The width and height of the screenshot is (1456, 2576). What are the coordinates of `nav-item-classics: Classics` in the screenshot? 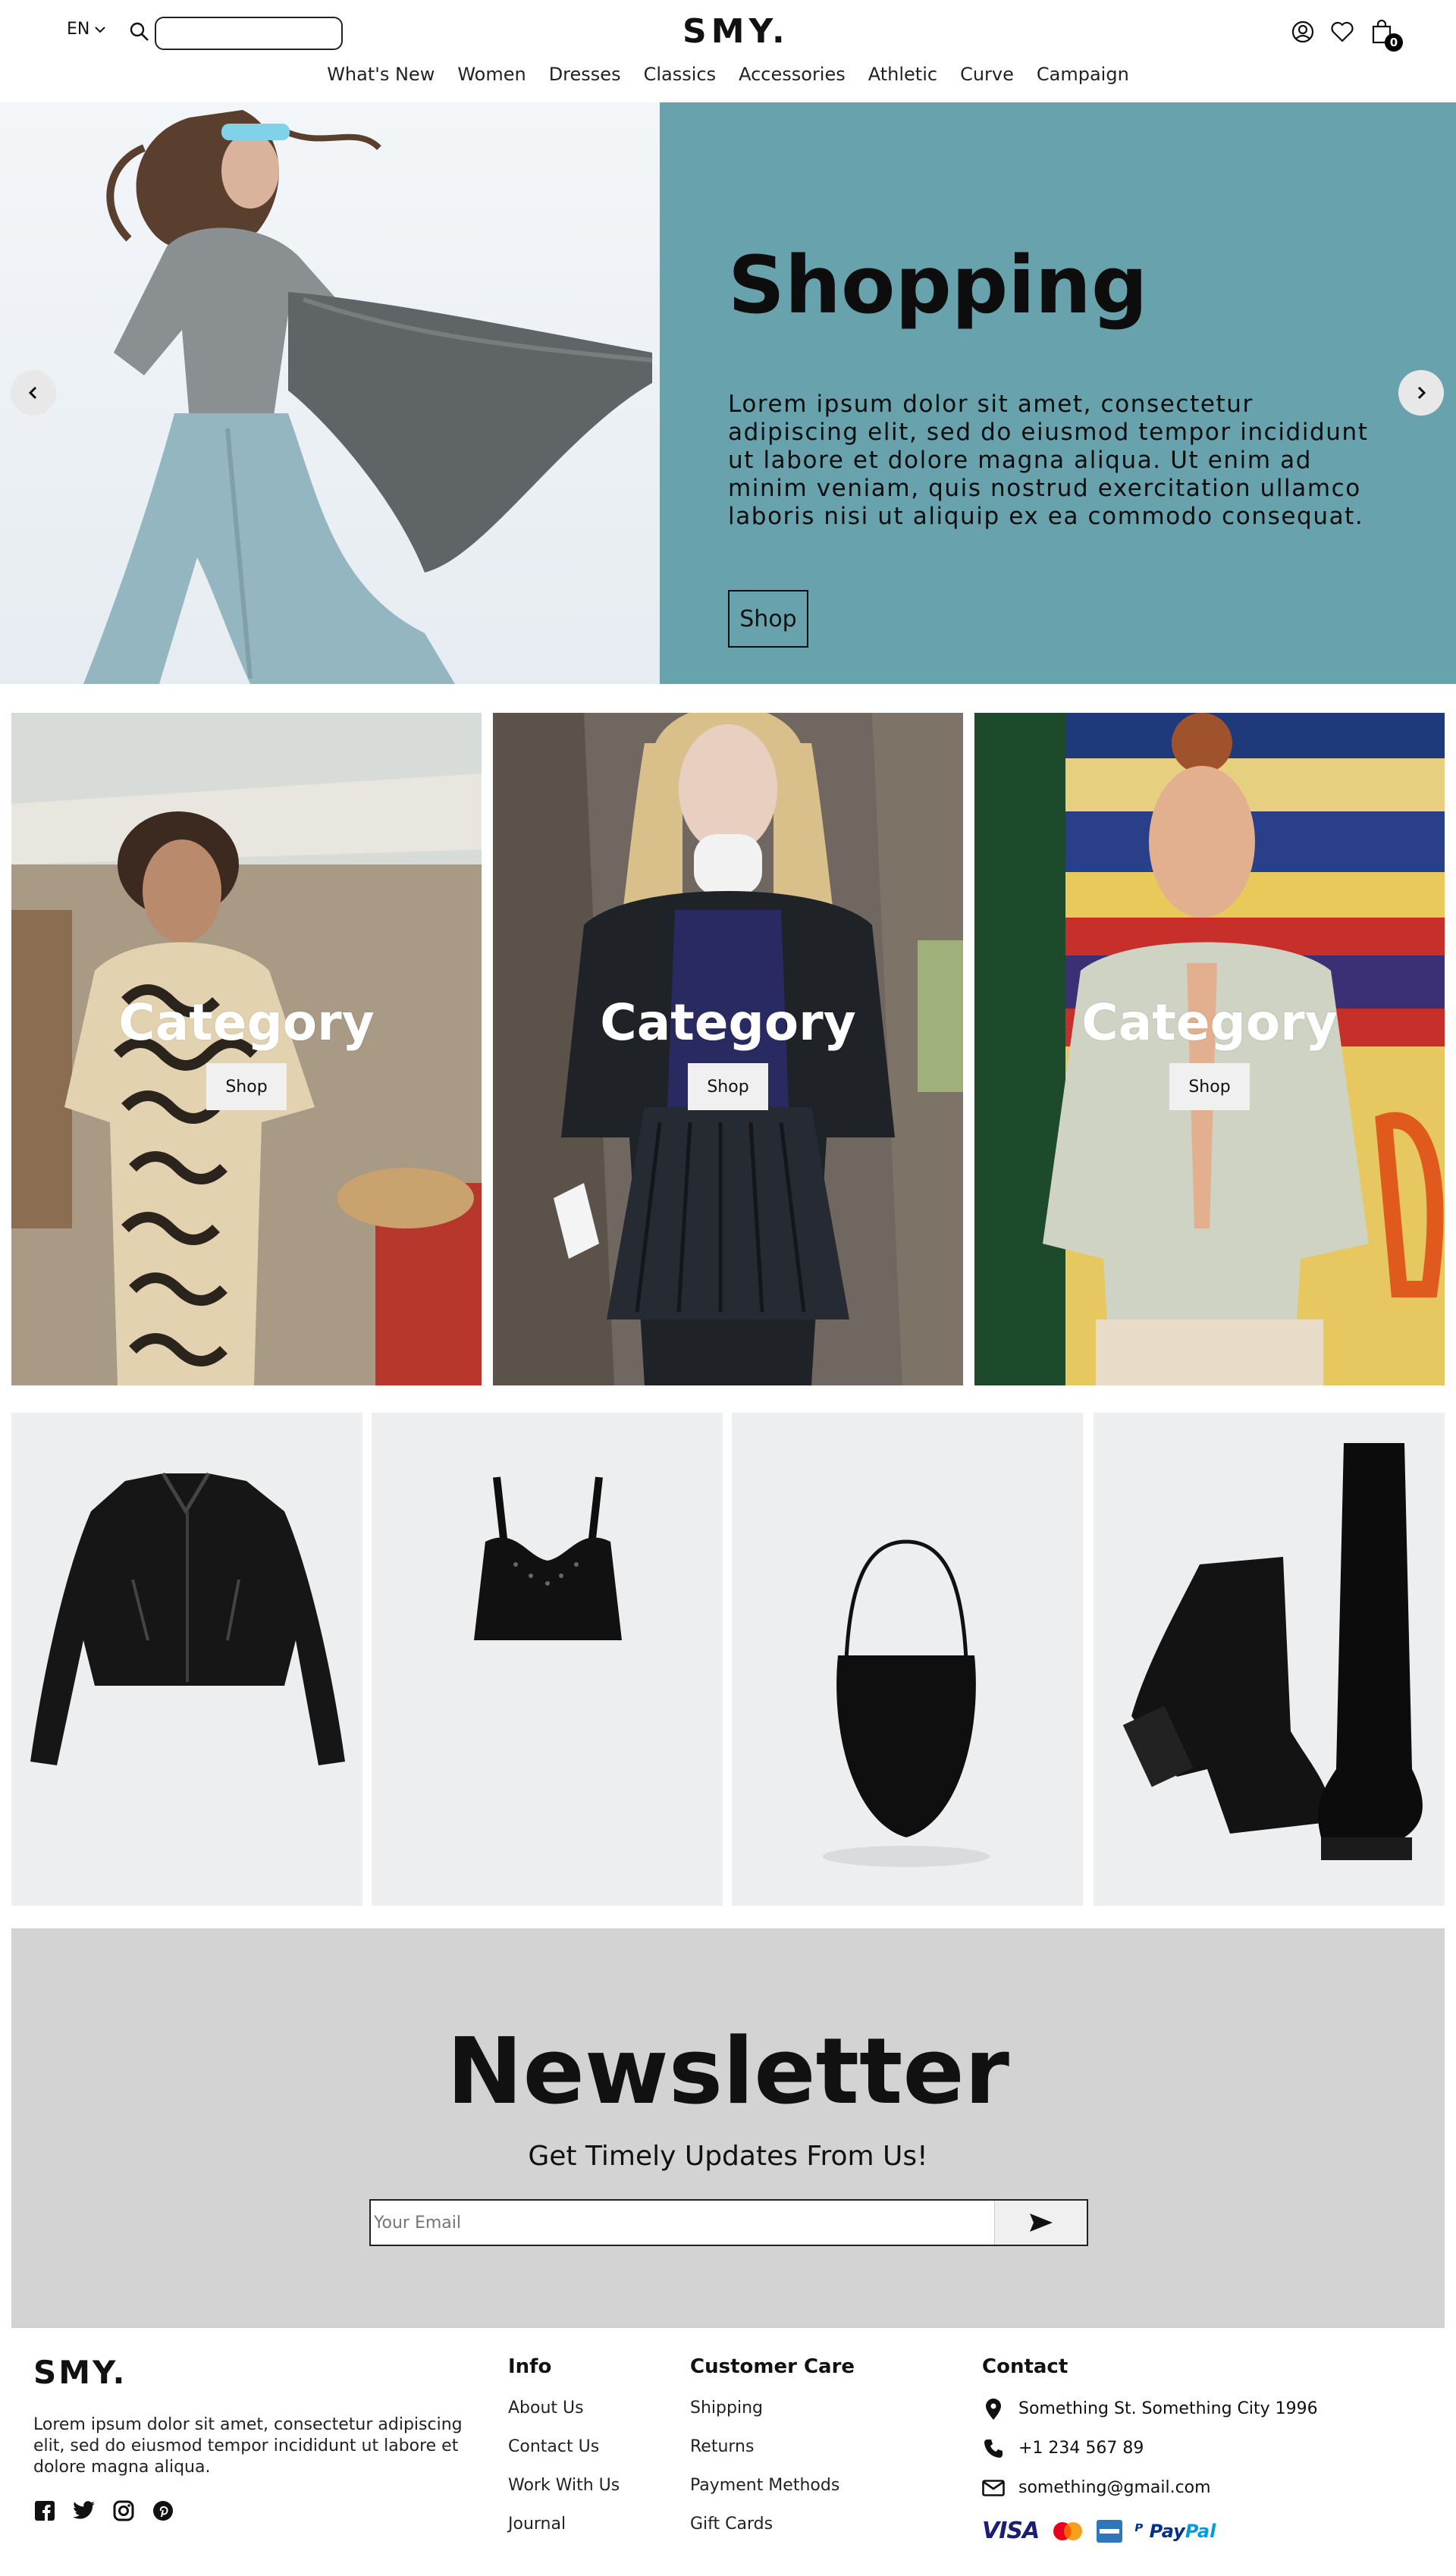 It's located at (680, 74).